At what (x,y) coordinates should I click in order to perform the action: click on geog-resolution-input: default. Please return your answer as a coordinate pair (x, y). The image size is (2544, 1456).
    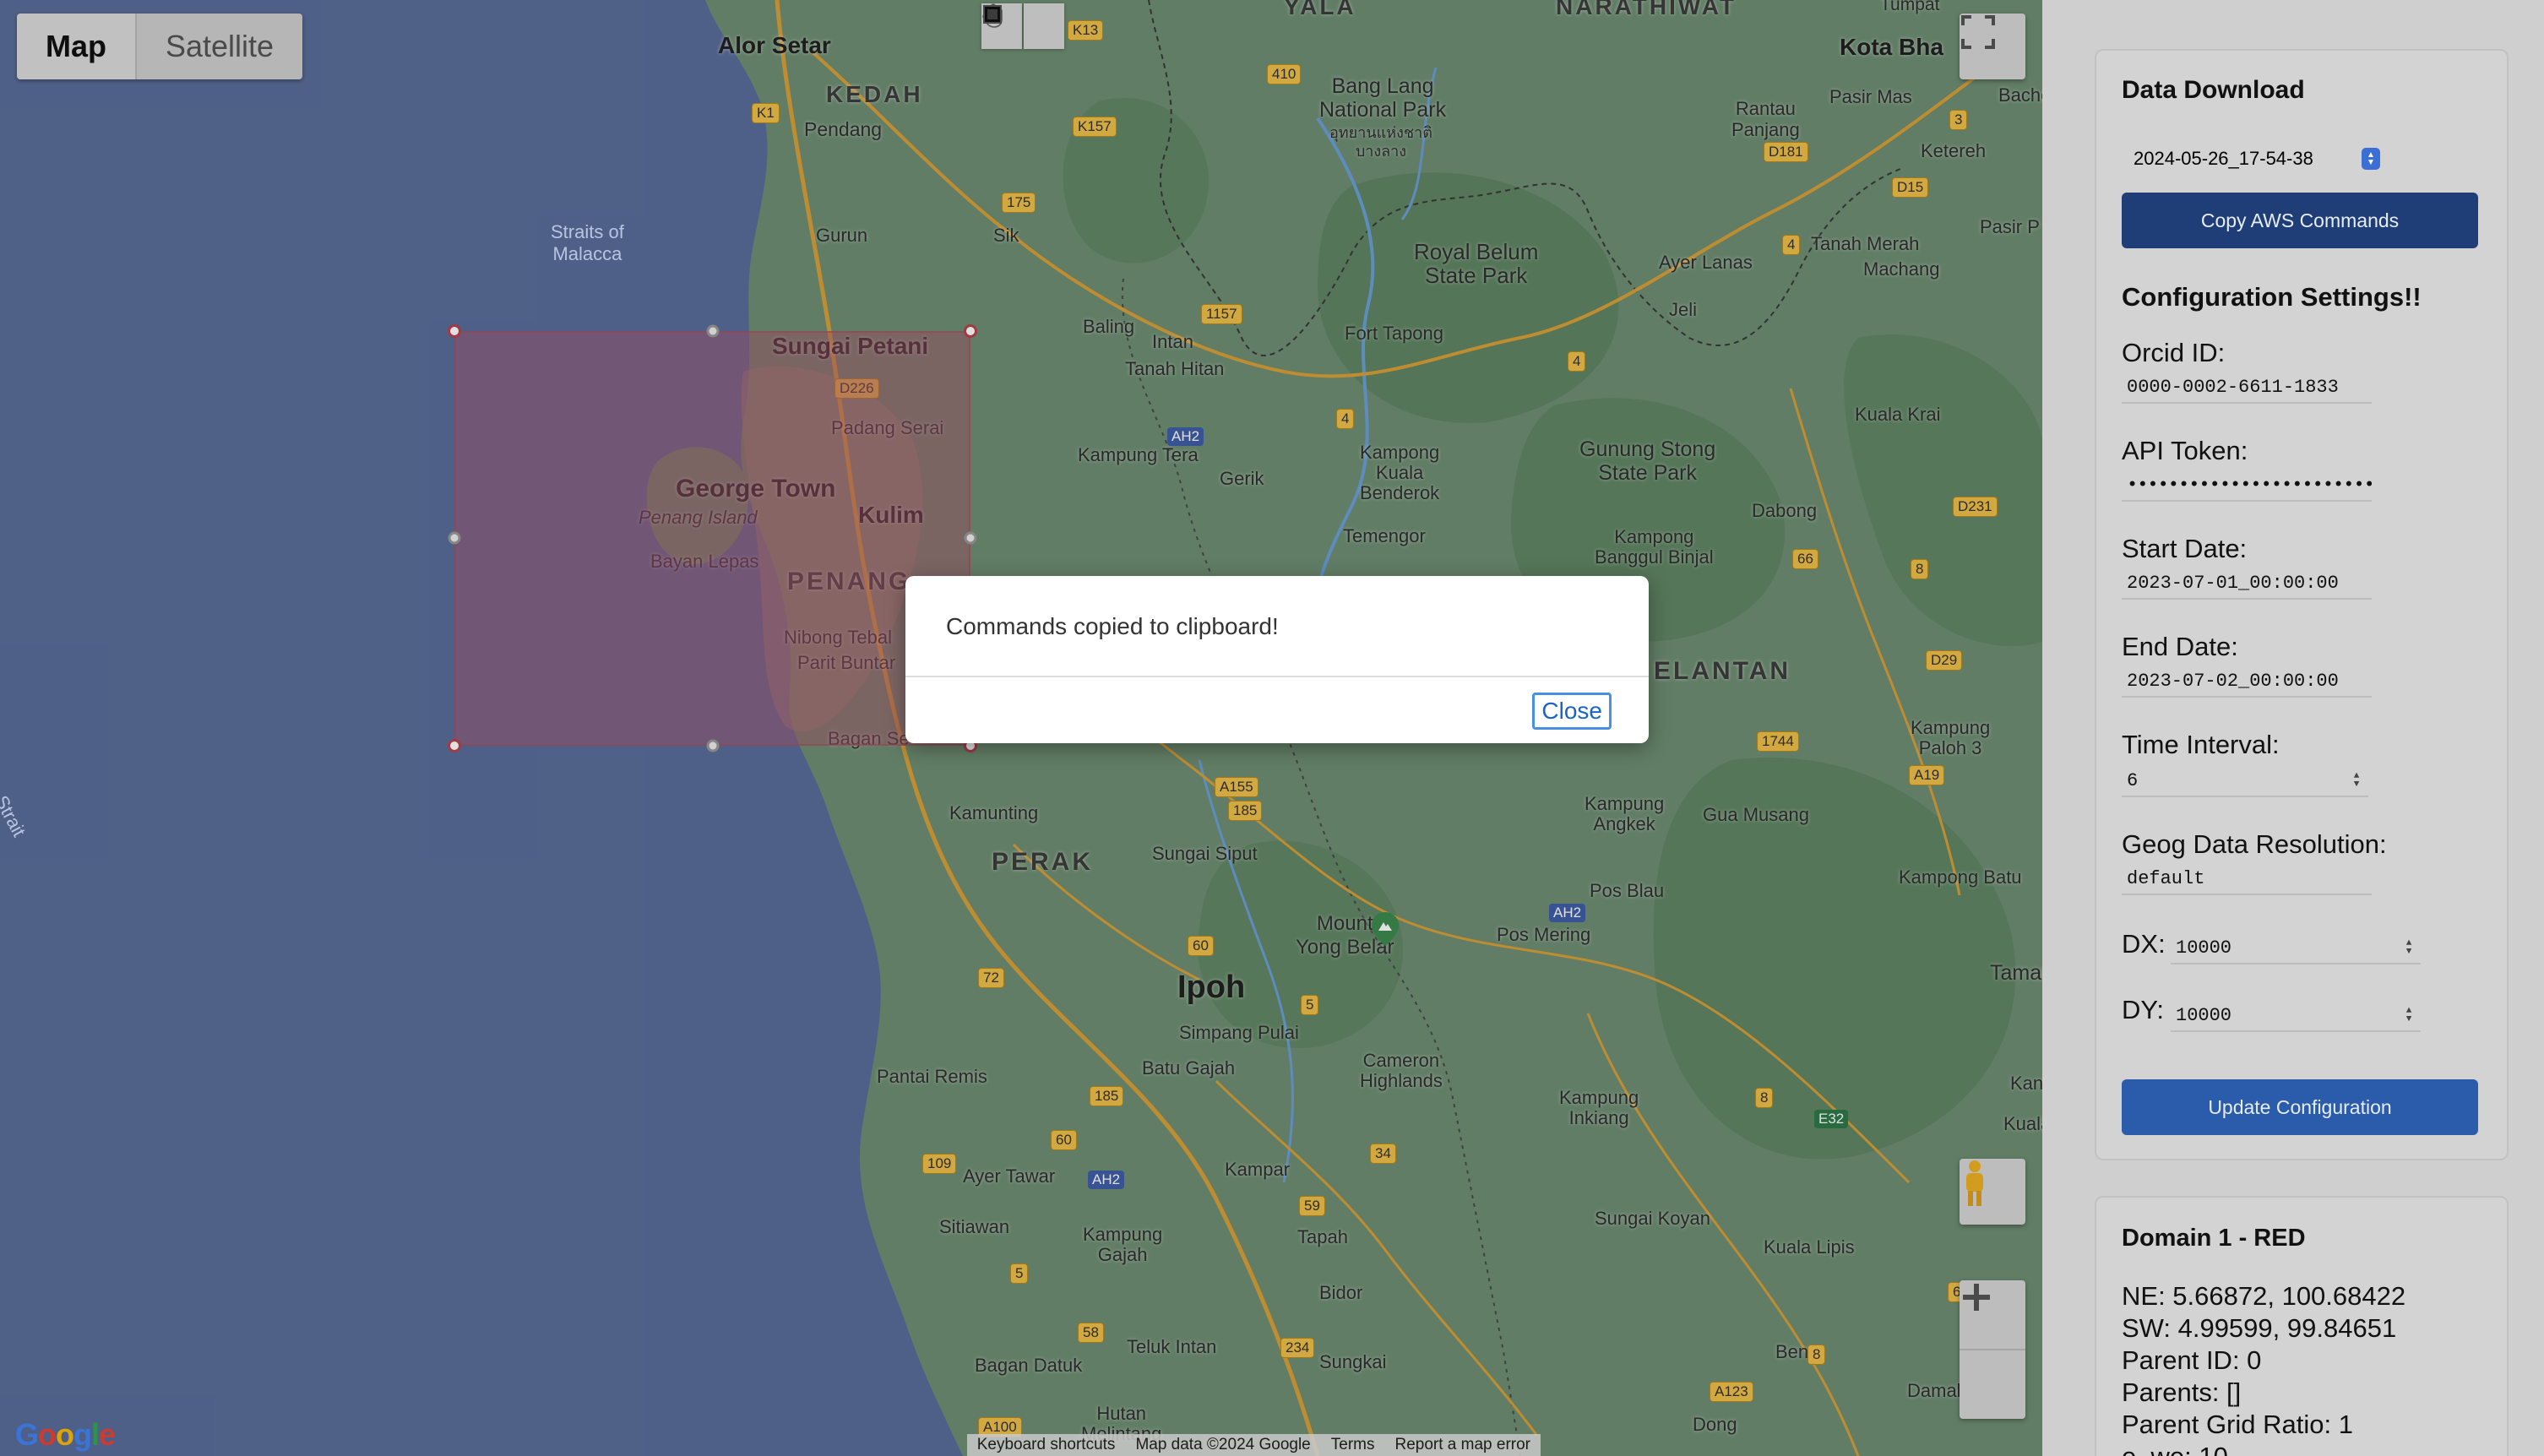
    Looking at the image, I should click on (2247, 879).